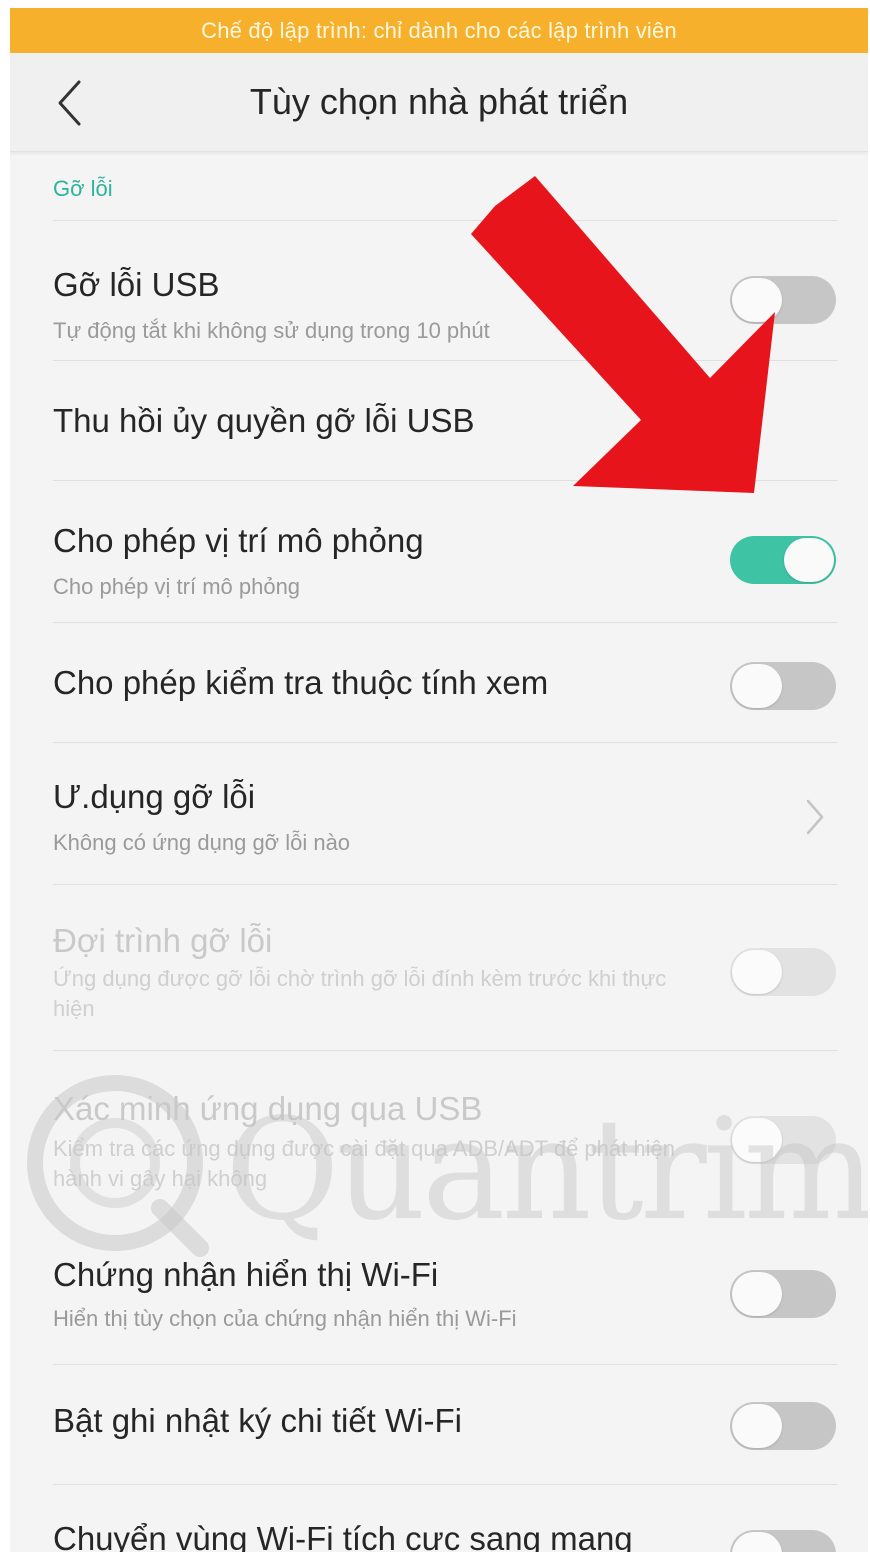  I want to click on setting-subtitle: Cho phép vị trí mô phỏng, so click(177, 586).